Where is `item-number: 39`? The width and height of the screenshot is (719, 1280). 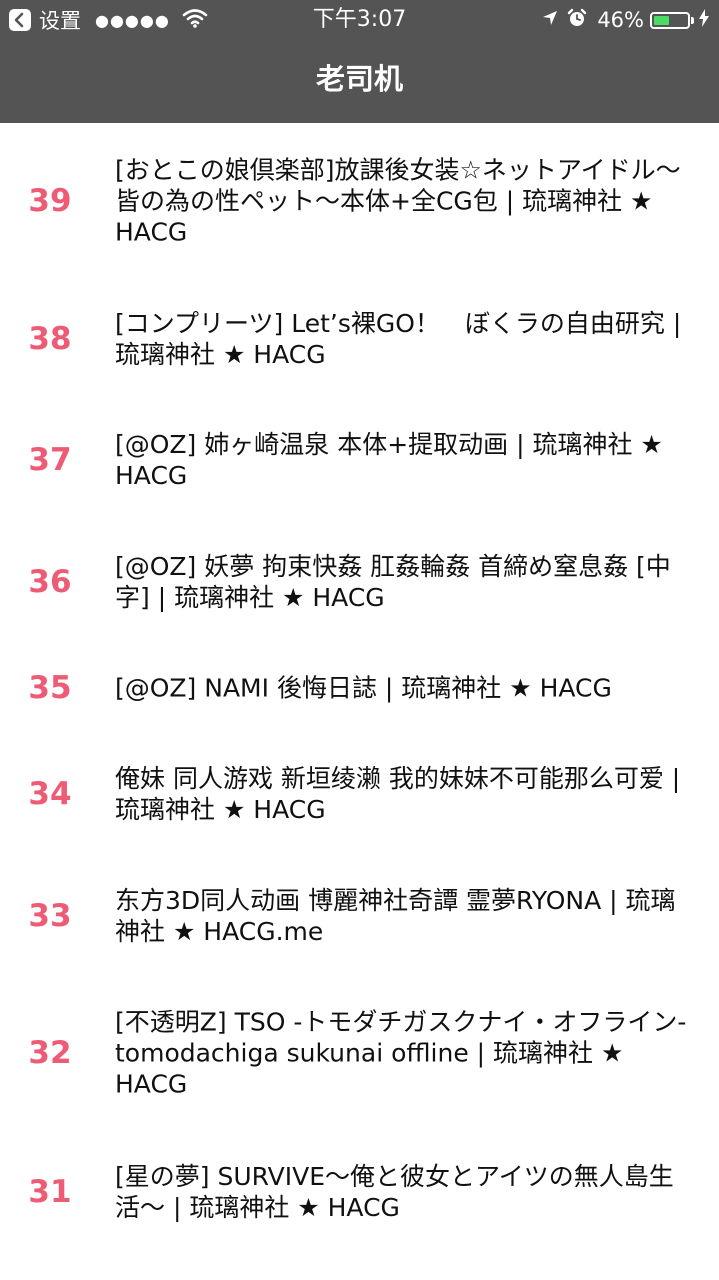 item-number: 39 is located at coordinates (50, 201).